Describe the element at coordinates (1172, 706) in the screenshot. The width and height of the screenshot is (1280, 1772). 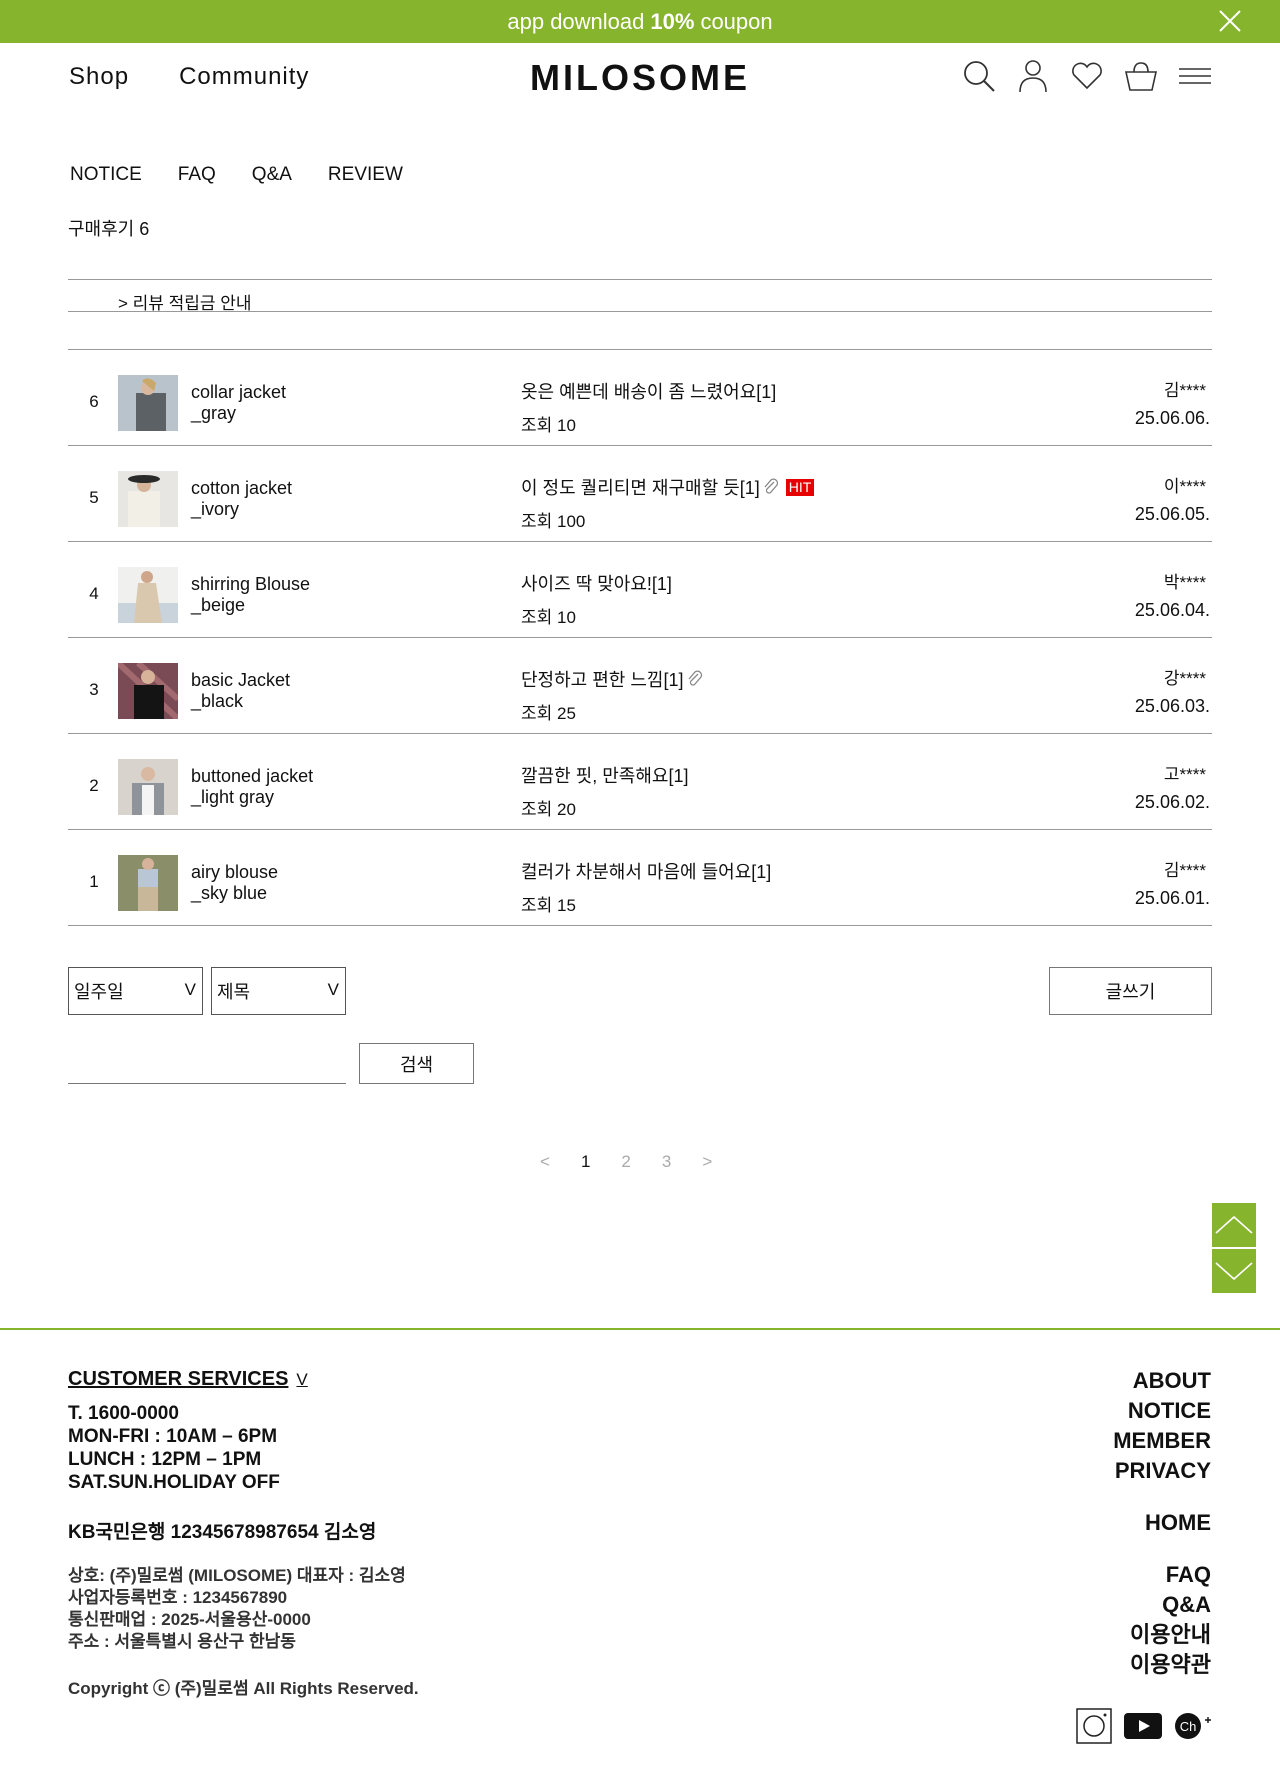
I see `post-date: 25.06.03.` at that location.